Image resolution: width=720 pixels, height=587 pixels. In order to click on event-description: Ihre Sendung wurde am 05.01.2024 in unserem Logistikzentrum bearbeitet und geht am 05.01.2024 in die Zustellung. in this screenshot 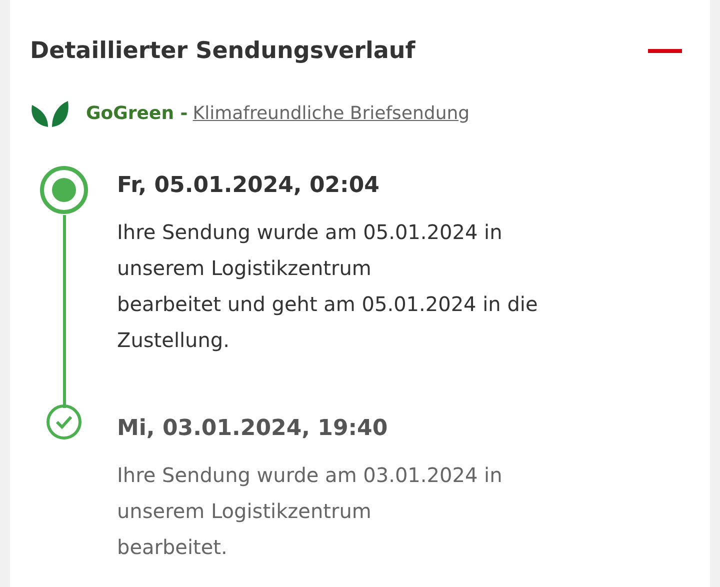, I will do `click(327, 286)`.